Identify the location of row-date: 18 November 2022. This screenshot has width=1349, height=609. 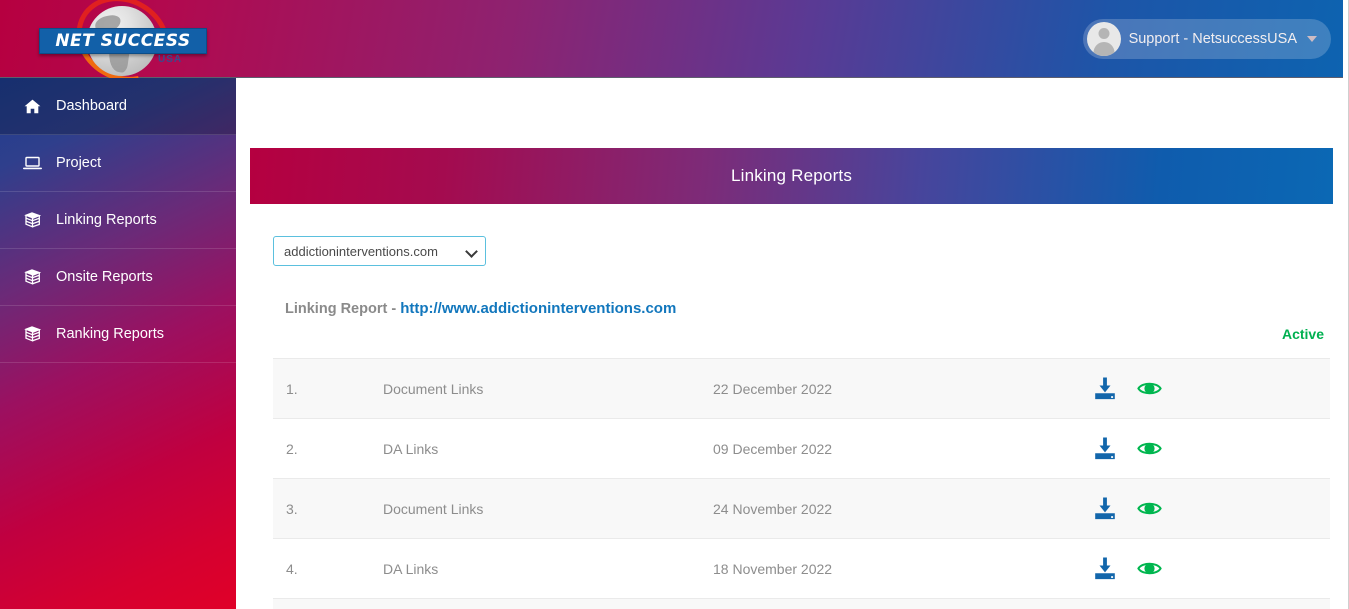
(773, 568).